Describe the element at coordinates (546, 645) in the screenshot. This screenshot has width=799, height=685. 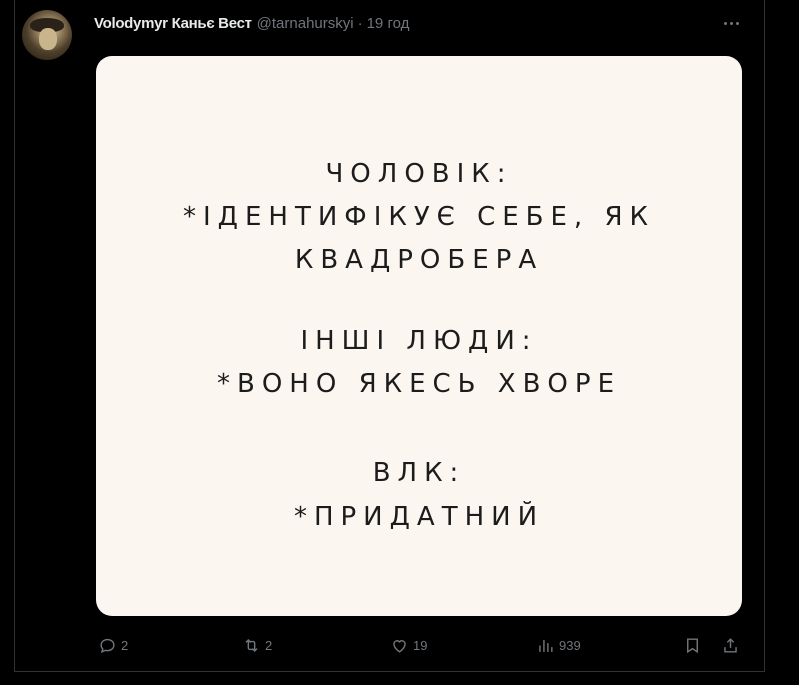
I see `views-icon` at that location.